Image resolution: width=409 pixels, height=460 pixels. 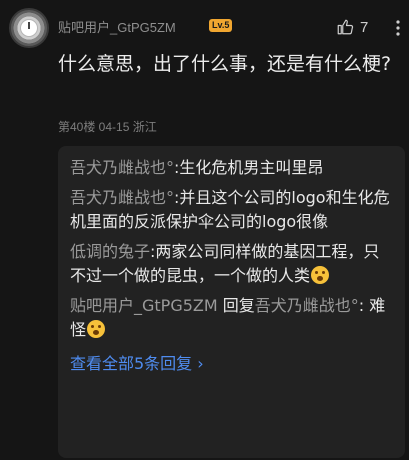 I want to click on reply-item: 低调的兔子:两家公司同样做的基因工程，只不过一个做的昆虫，一个做的人类, so click(x=232, y=264).